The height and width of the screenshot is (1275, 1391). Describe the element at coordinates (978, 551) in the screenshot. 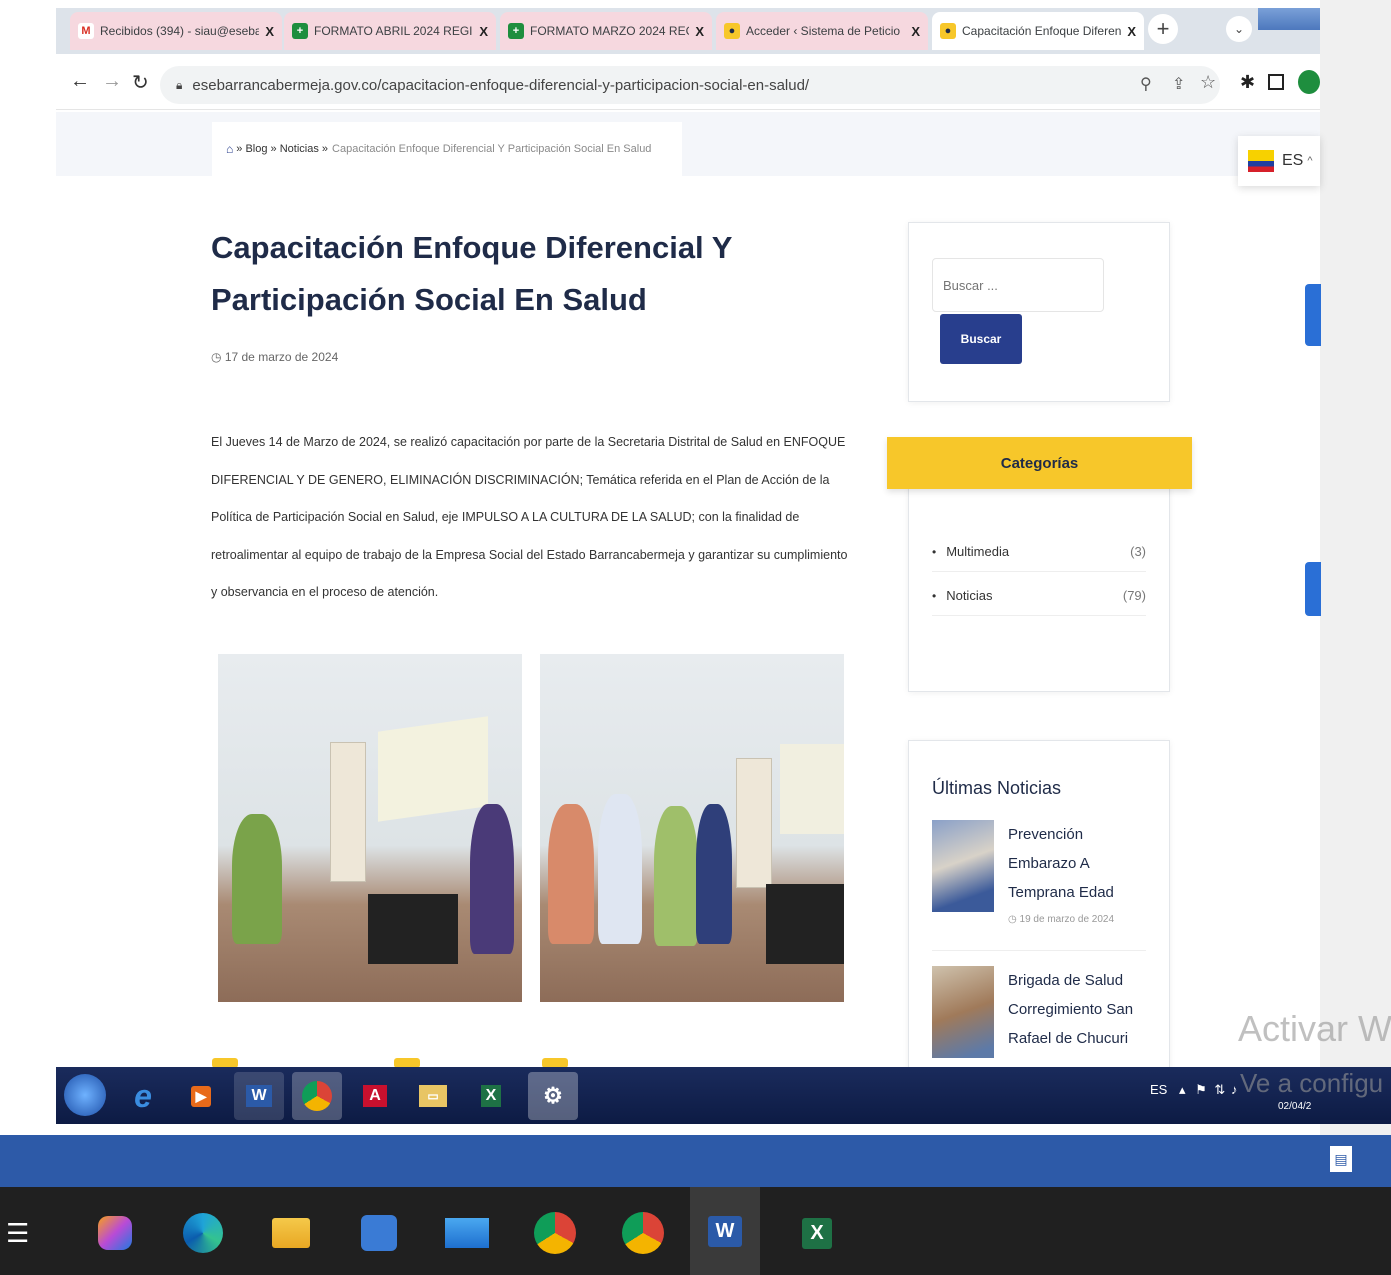

I see `category-name: Multimedia` at that location.